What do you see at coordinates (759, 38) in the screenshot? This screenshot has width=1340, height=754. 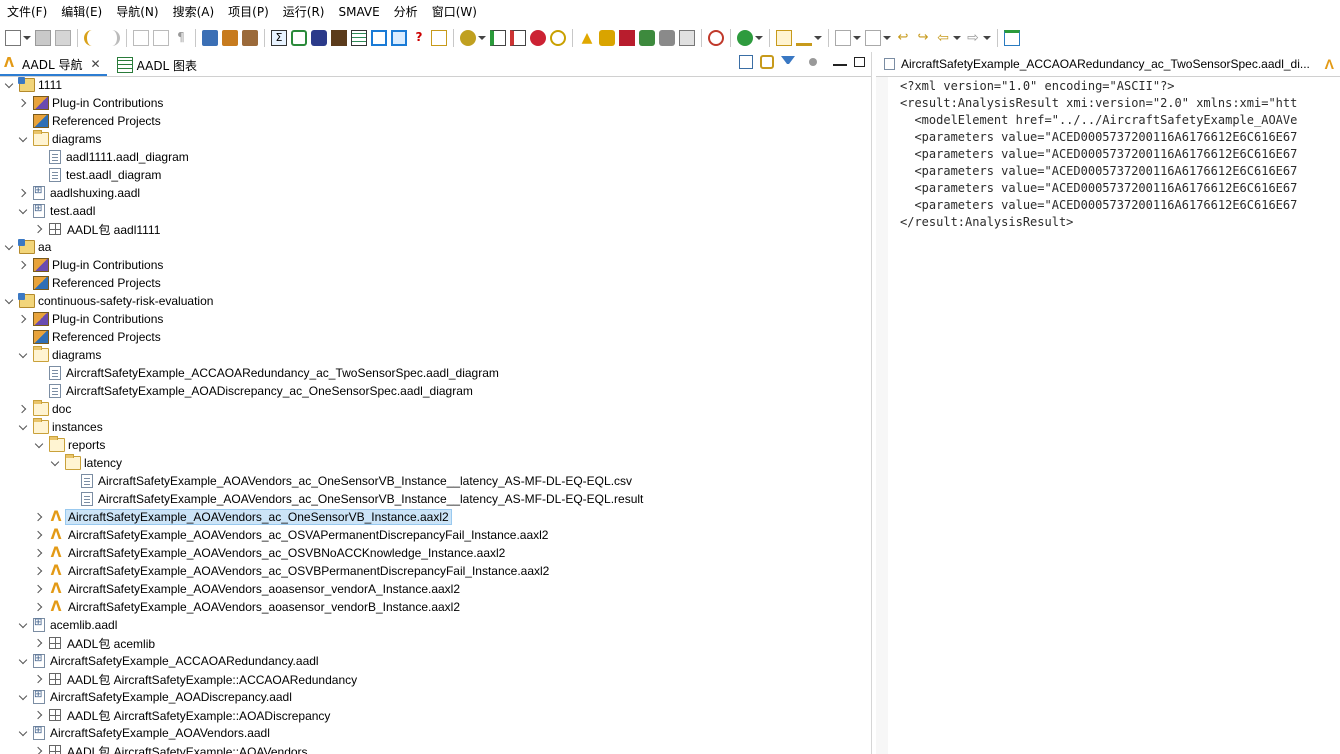 I see `run-dropdown-arrow` at bounding box center [759, 38].